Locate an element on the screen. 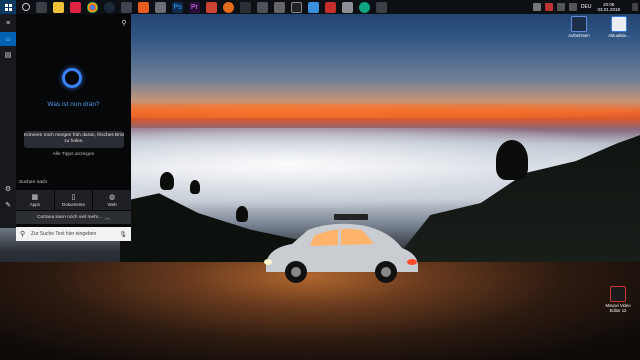 This screenshot has height=360, width=640. search-in-label: Suchen nach is located at coordinates (33, 182).